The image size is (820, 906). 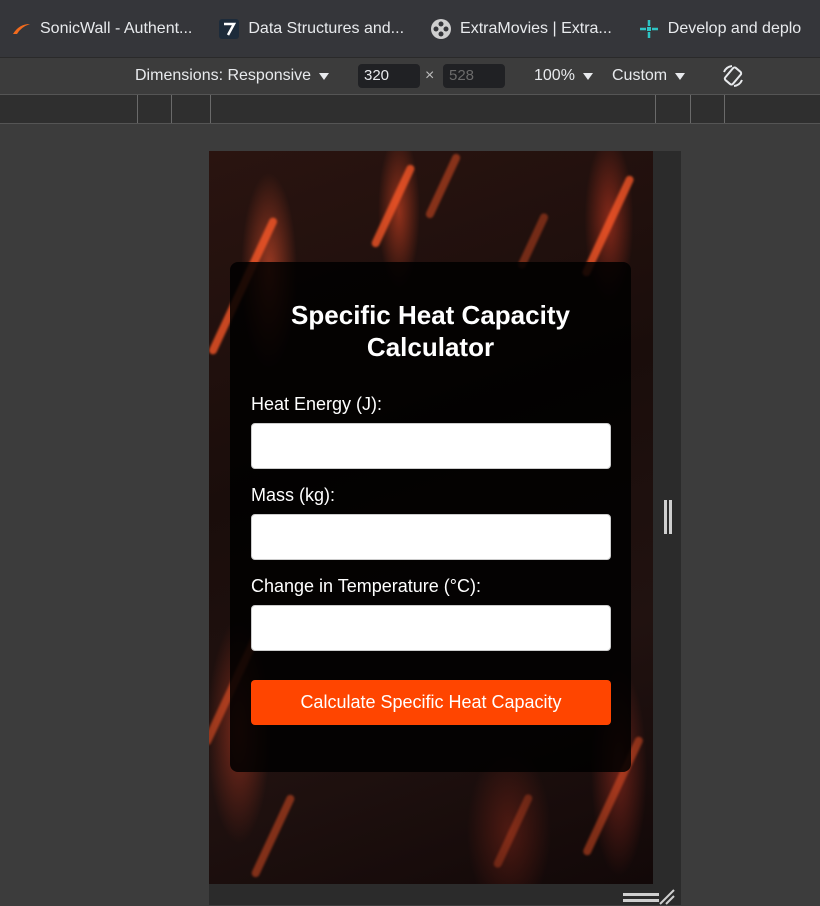 What do you see at coordinates (649, 29) in the screenshot?
I see `deploy-icon` at bounding box center [649, 29].